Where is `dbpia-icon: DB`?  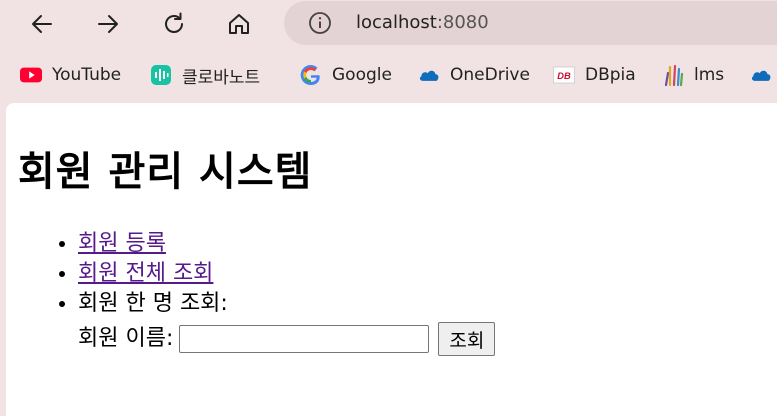
dbpia-icon: DB is located at coordinates (564, 75).